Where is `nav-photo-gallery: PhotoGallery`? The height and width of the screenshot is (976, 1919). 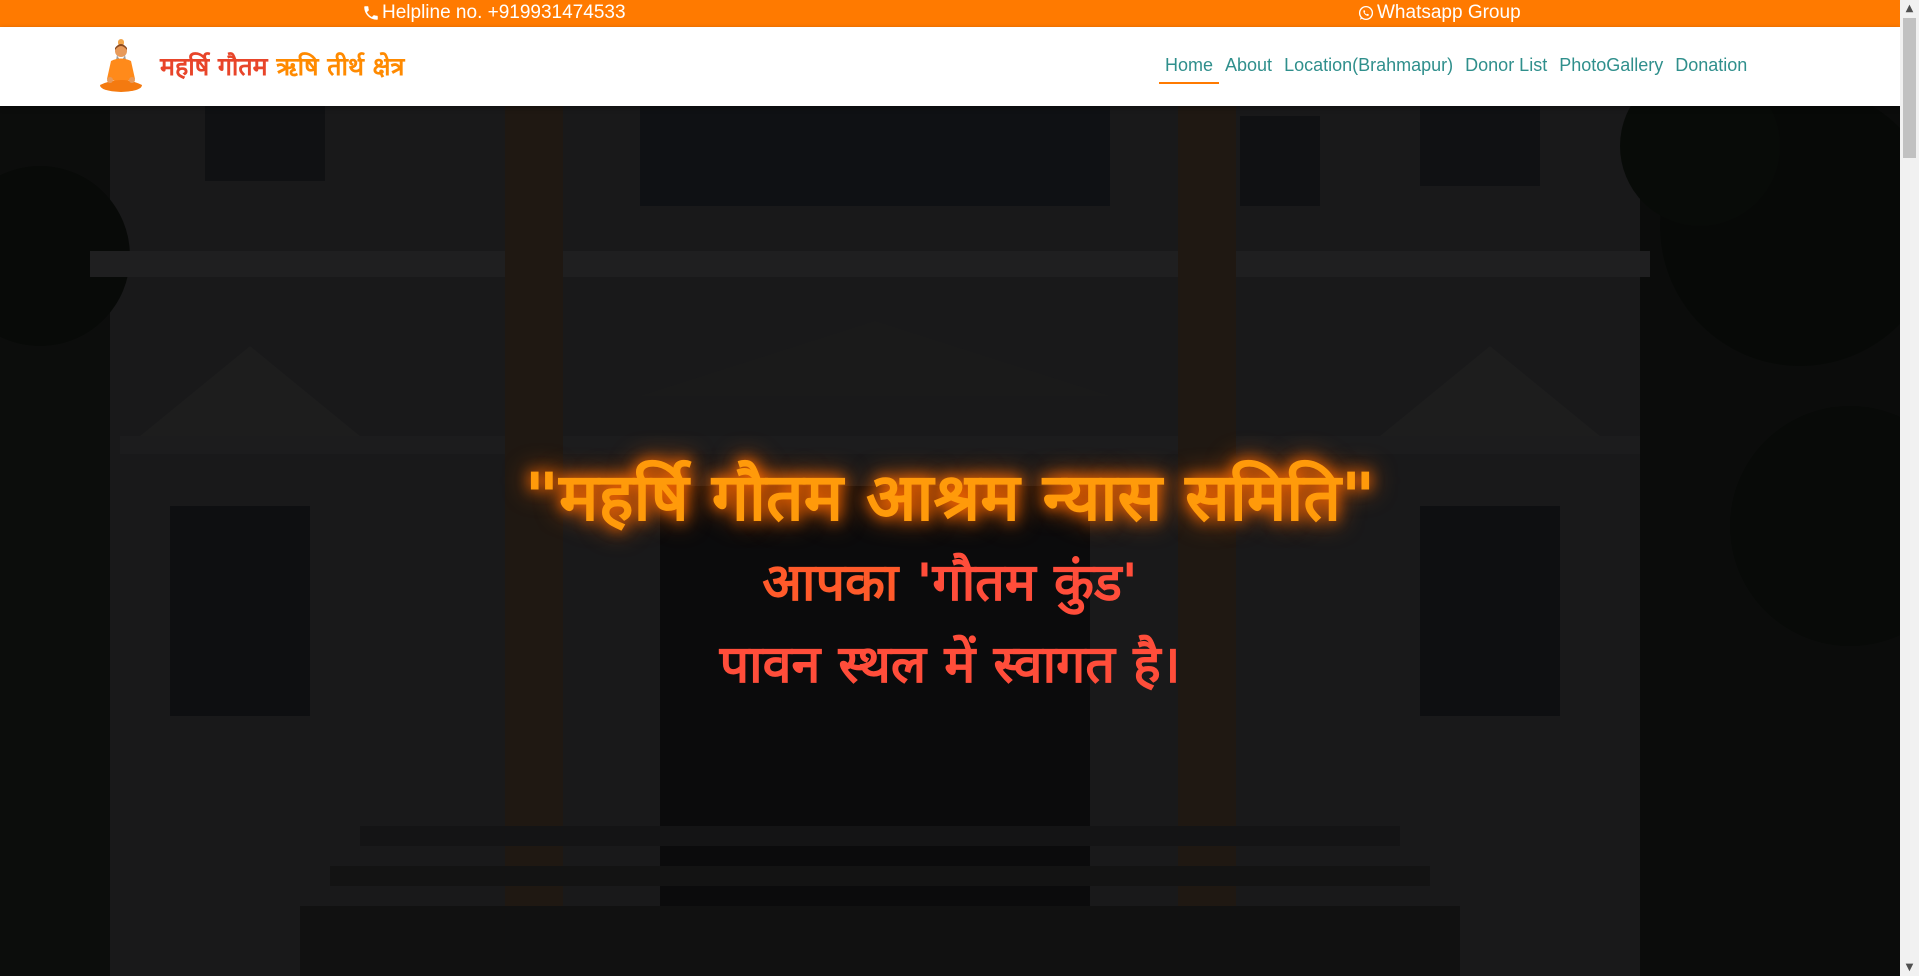
nav-photo-gallery: PhotoGallery is located at coordinates (1611, 68).